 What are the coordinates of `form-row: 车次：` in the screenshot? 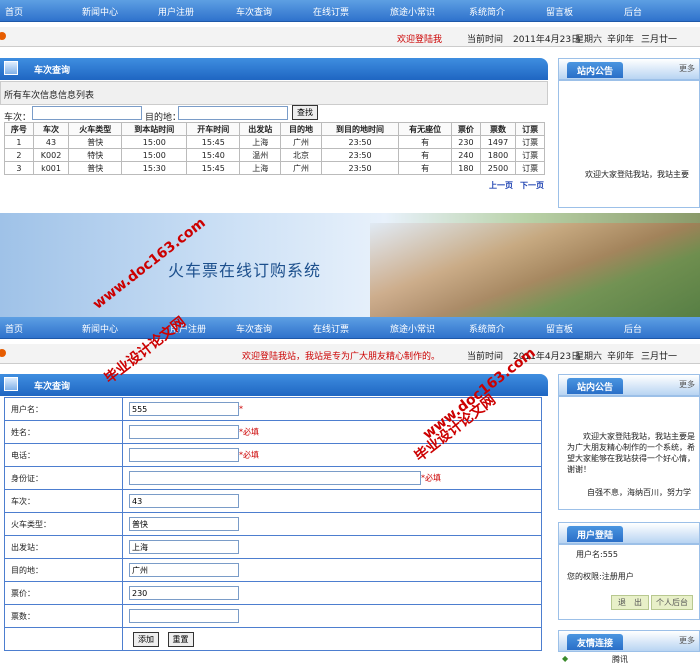 It's located at (273, 501).